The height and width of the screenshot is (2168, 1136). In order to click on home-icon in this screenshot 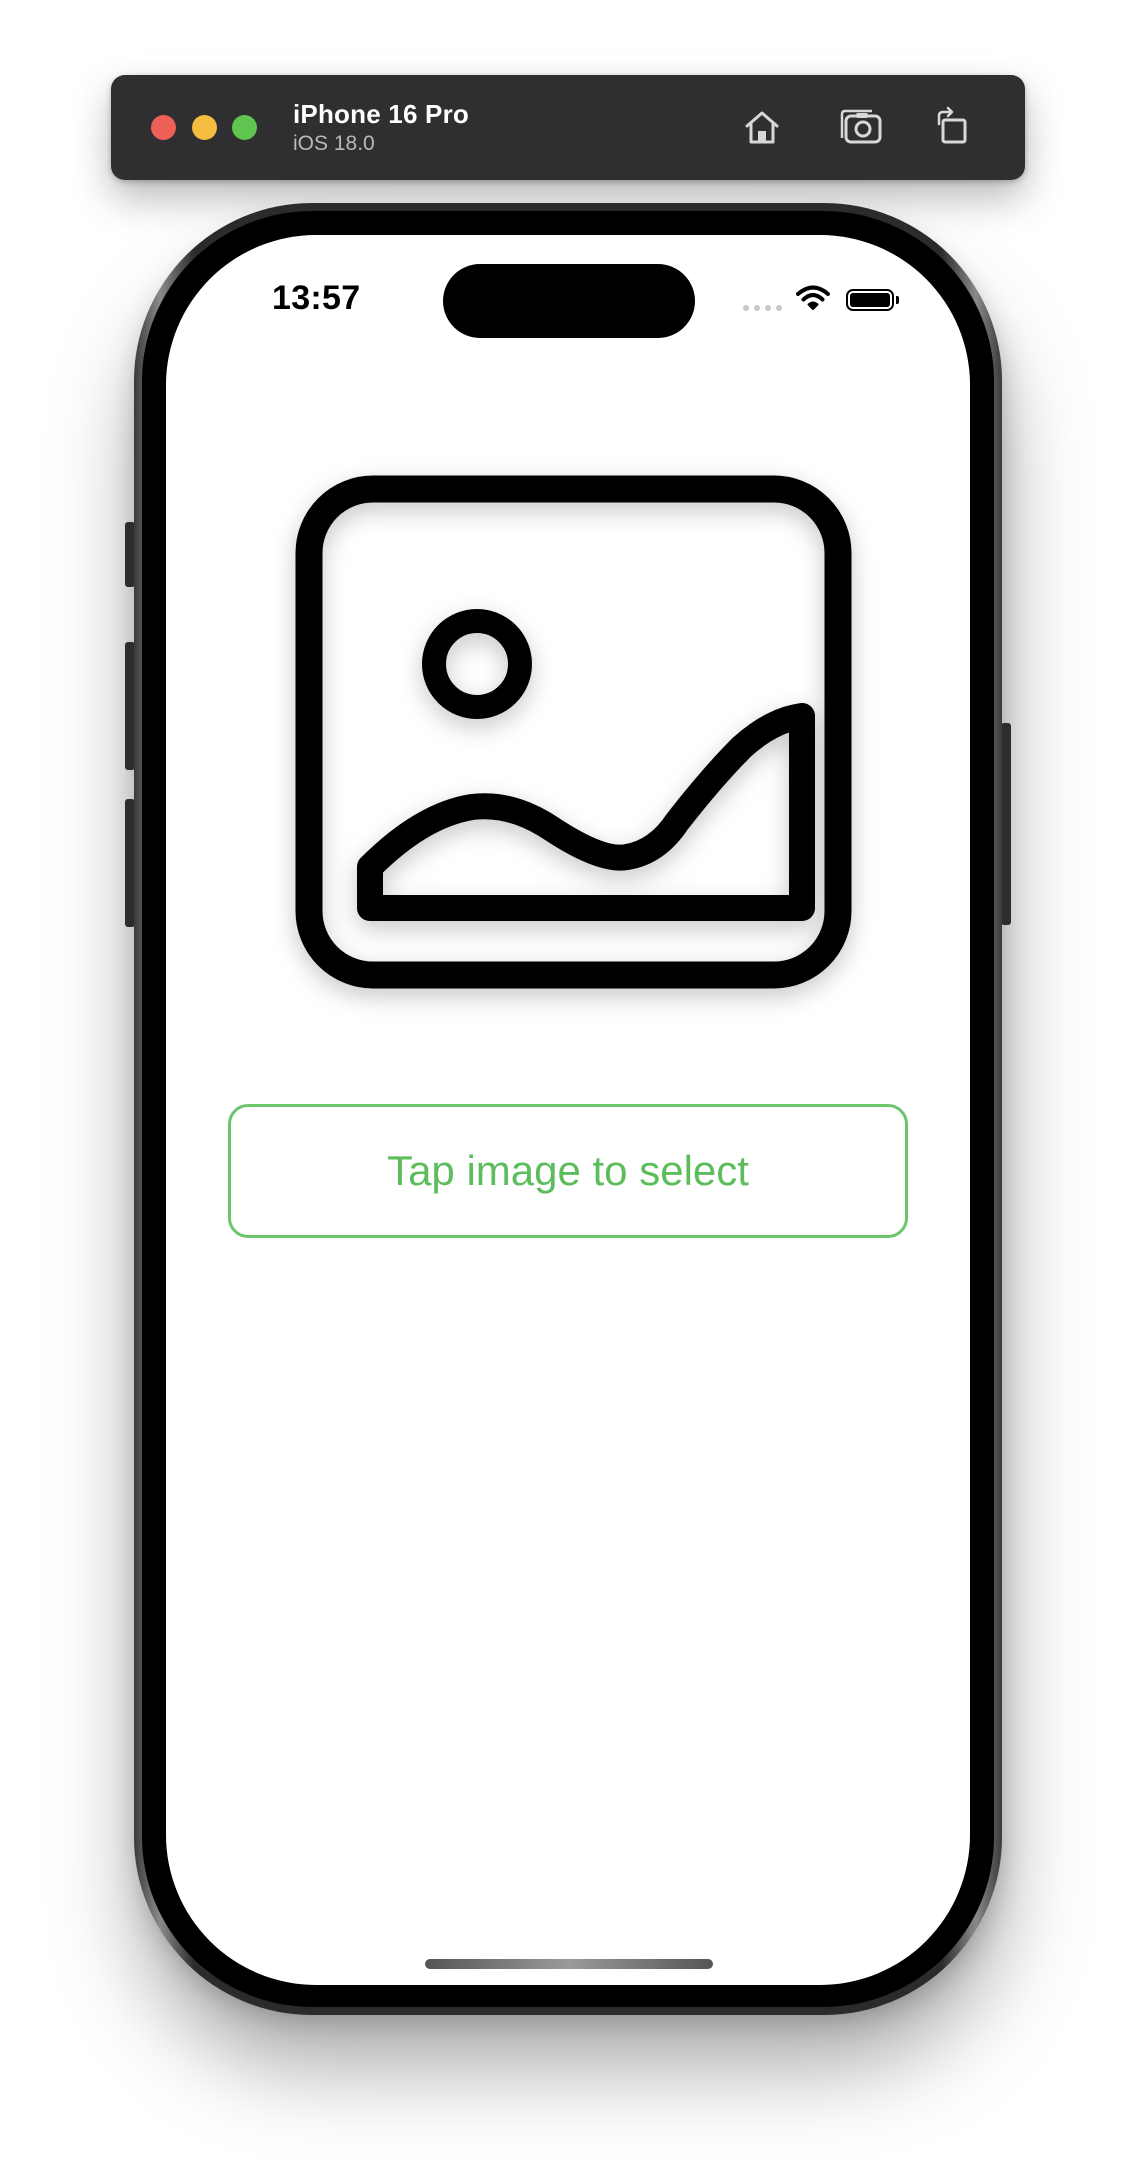, I will do `click(762, 127)`.